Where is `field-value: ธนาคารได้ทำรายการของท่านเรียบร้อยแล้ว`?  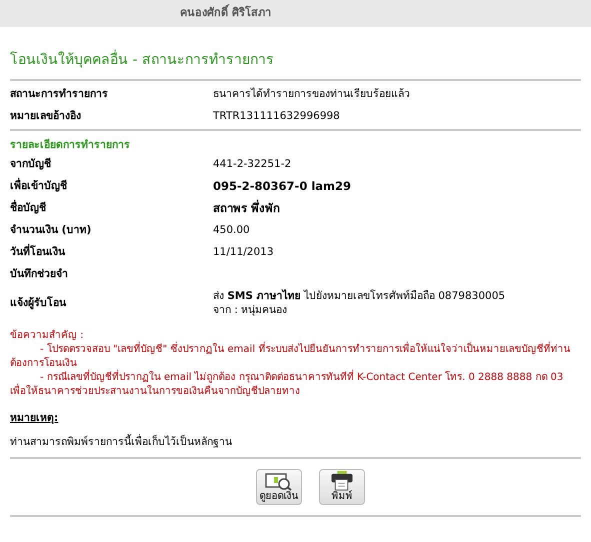 field-value: ธนาคารได้ทำรายการของท่านเรียบร้อยแล้ว is located at coordinates (311, 94).